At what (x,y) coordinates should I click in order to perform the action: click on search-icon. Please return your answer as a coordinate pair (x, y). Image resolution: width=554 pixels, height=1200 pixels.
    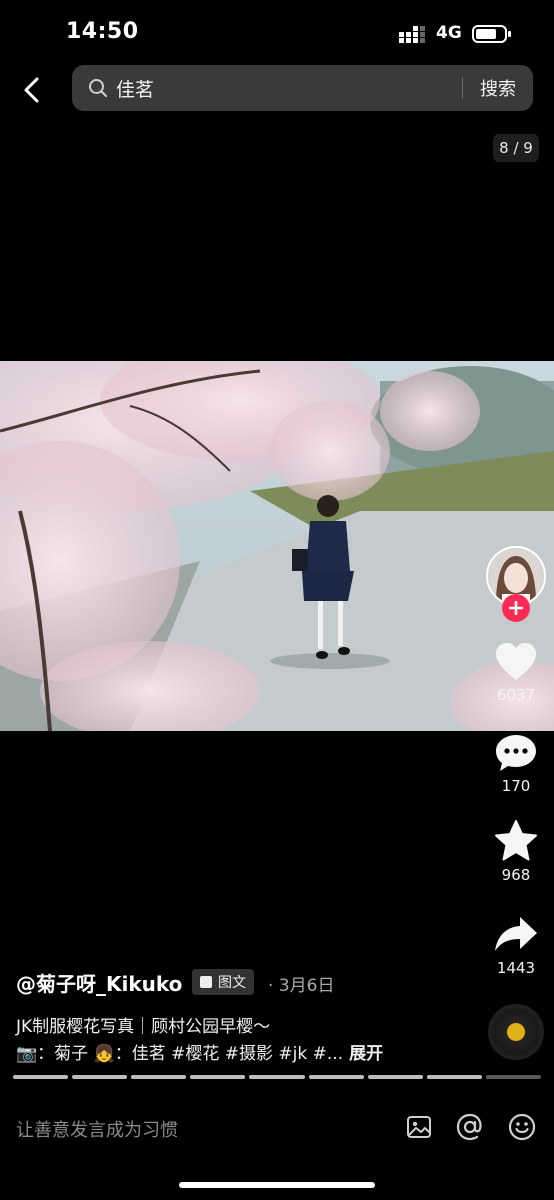
    Looking at the image, I should click on (99, 88).